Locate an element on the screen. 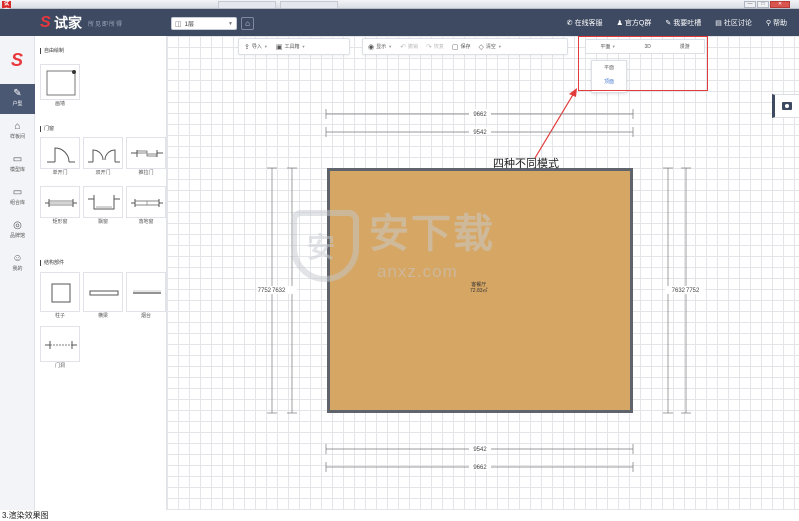 The height and width of the screenshot is (521, 799). nav-item-label: 模型库 is located at coordinates (17, 170).